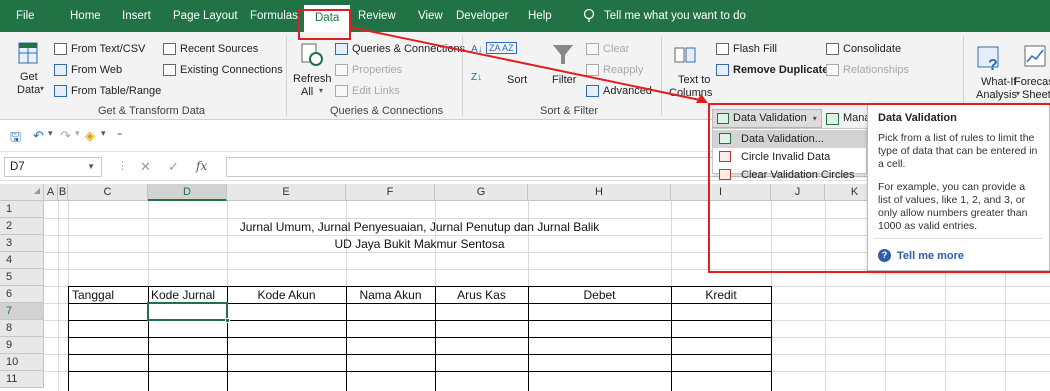 The image size is (1050, 391). Describe the element at coordinates (400, 49) in the screenshot. I see `queries-connections-button: Queries & Connections` at that location.